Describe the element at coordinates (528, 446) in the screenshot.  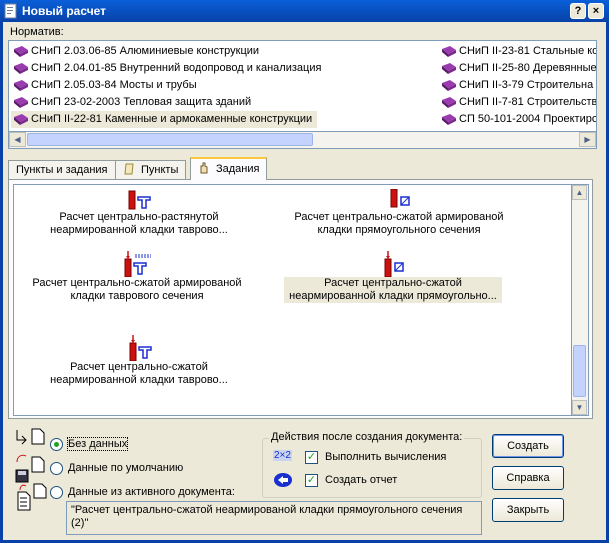
I see `create-button: Создать` at that location.